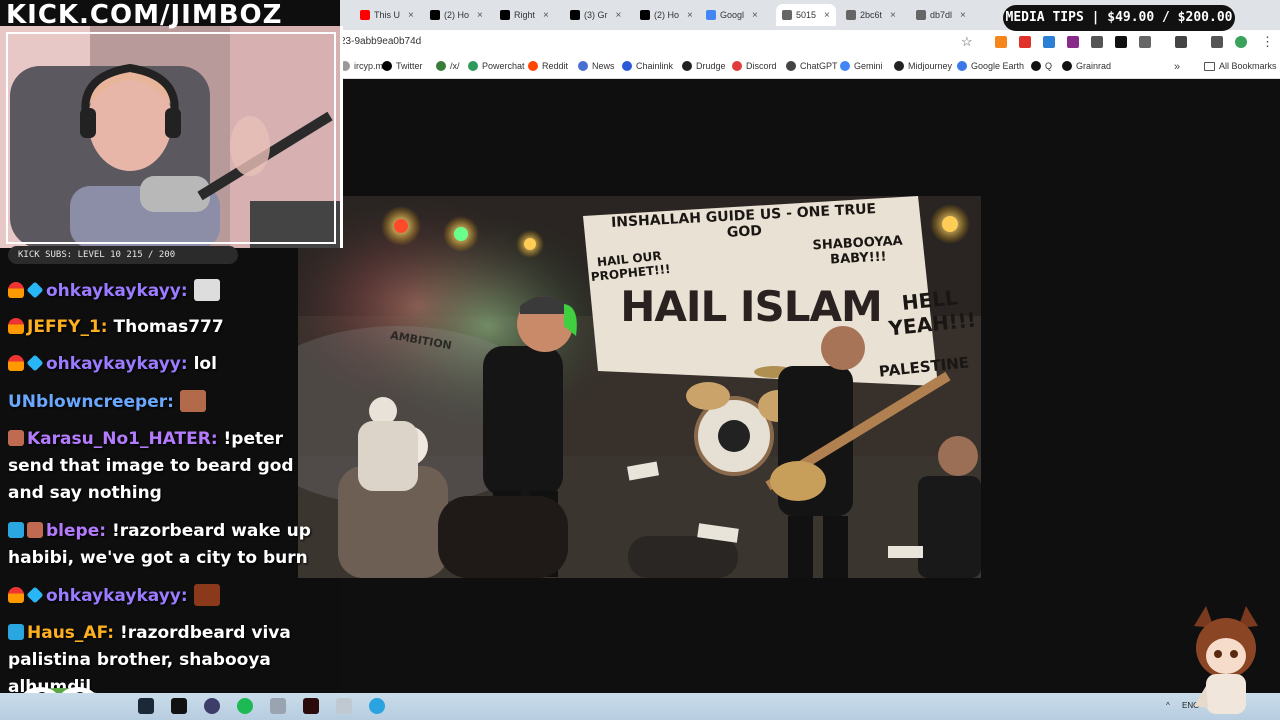 The height and width of the screenshot is (720, 1280). I want to click on bookmark-item: Gemini, so click(861, 66).